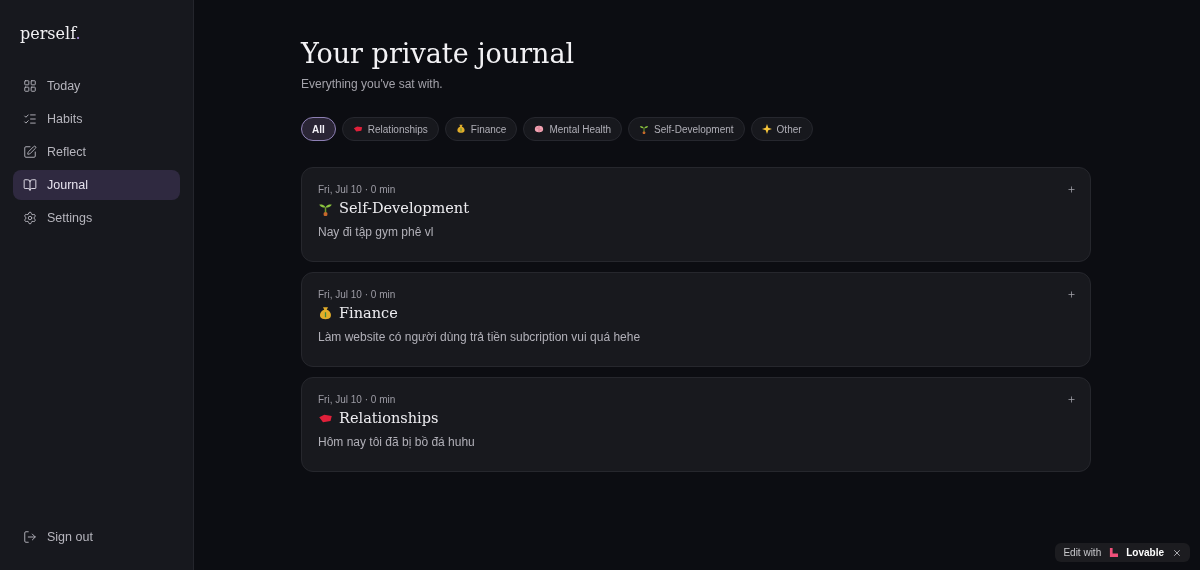 This screenshot has width=1200, height=570. What do you see at coordinates (1145, 552) in the screenshot?
I see `badge-brand: Lovable` at bounding box center [1145, 552].